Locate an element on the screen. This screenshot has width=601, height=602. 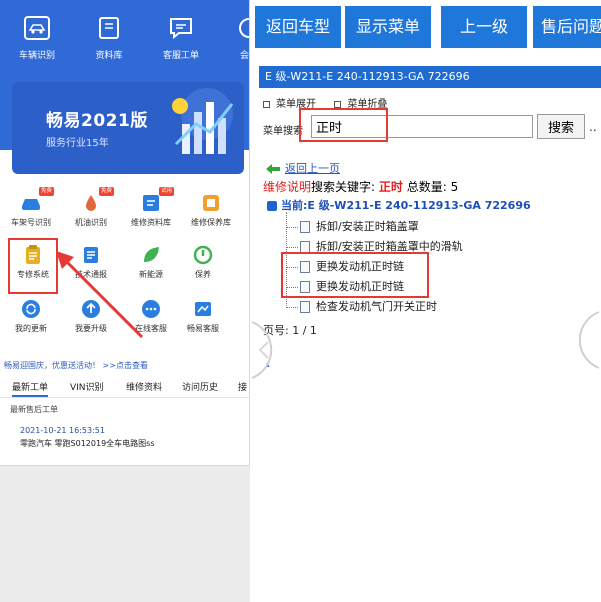
tree-item-label: 检查发动机气门开关正时 is located at coordinates (376, 306).